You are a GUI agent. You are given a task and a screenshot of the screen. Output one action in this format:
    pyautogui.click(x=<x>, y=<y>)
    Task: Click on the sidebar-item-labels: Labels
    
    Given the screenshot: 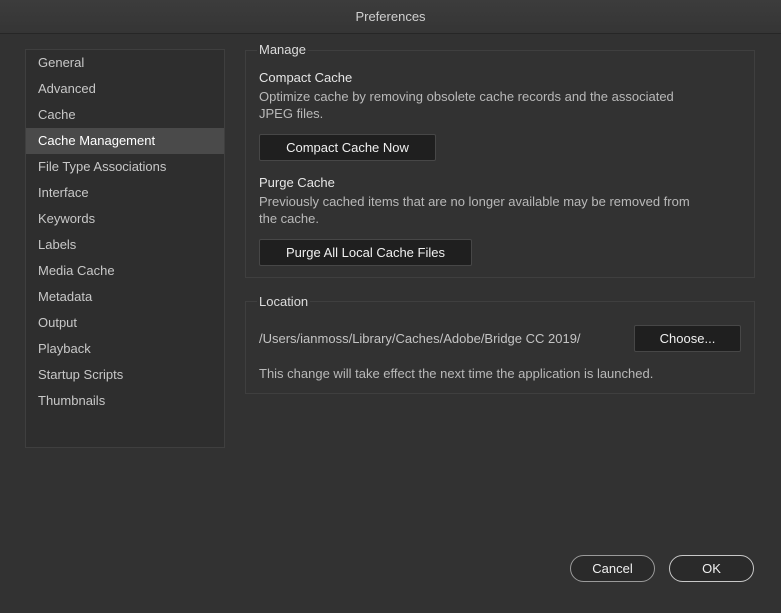 What is the action you would take?
    pyautogui.click(x=125, y=245)
    